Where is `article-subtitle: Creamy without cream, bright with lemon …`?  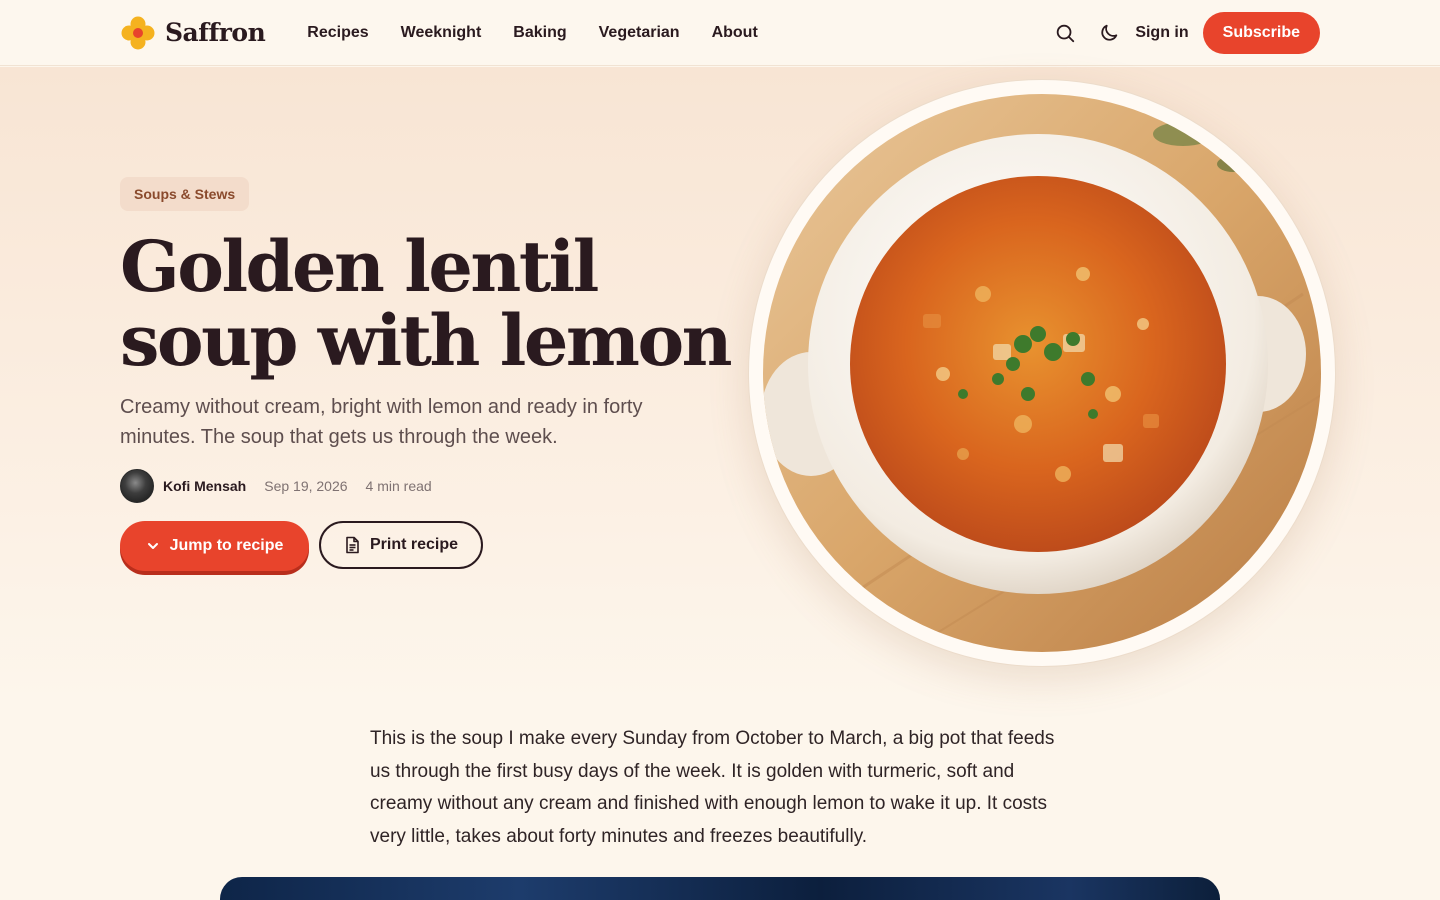
article-subtitle: Creamy without cream, bright with lemon … is located at coordinates (381, 422).